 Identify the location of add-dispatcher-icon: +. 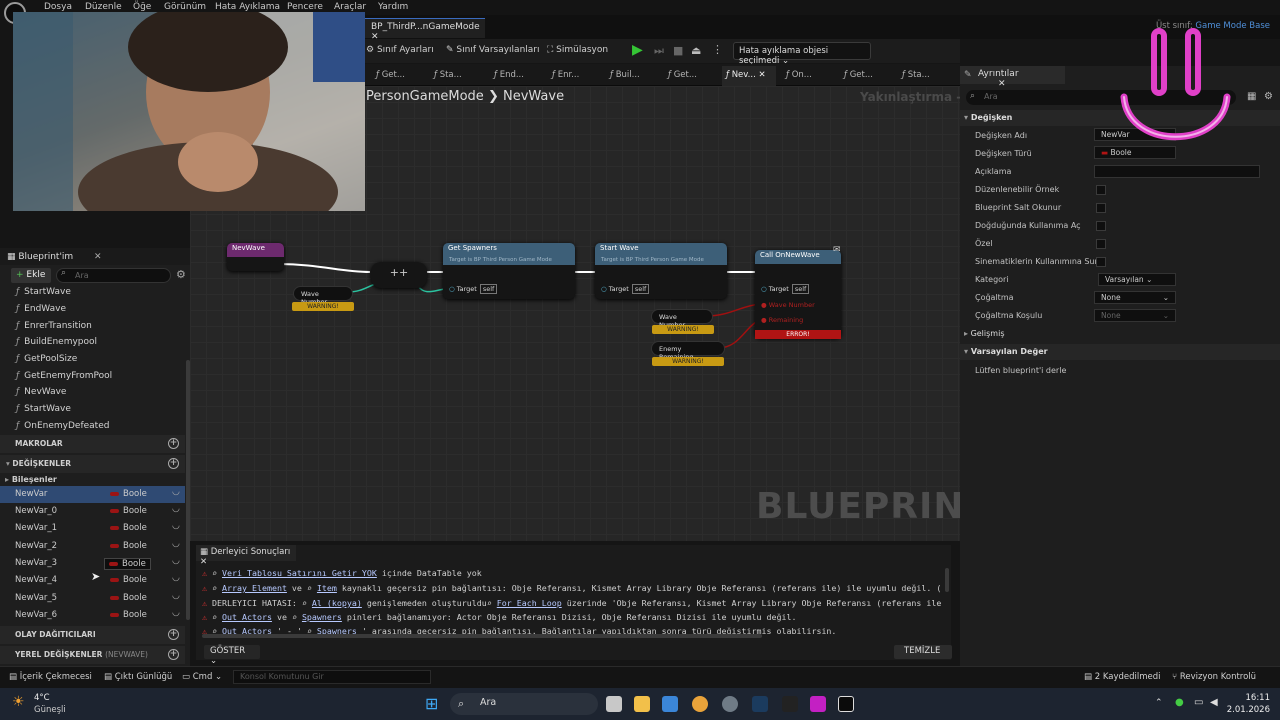
(173, 634).